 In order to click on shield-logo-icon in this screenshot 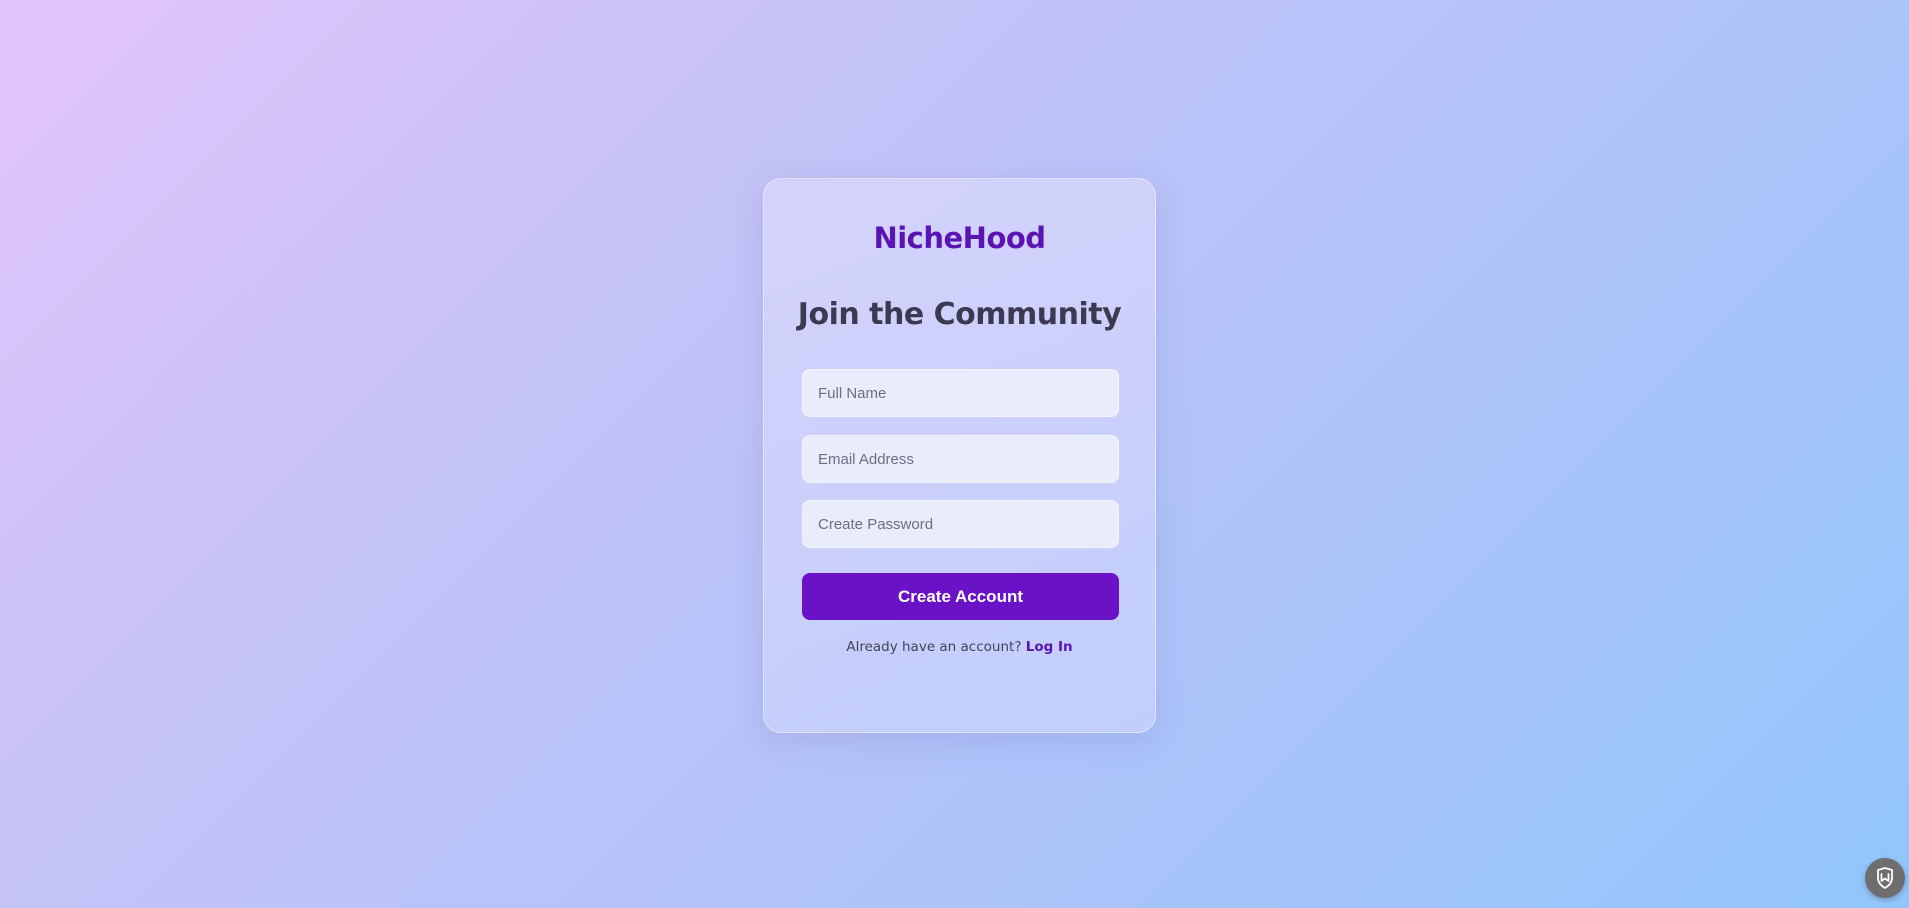, I will do `click(1885, 878)`.